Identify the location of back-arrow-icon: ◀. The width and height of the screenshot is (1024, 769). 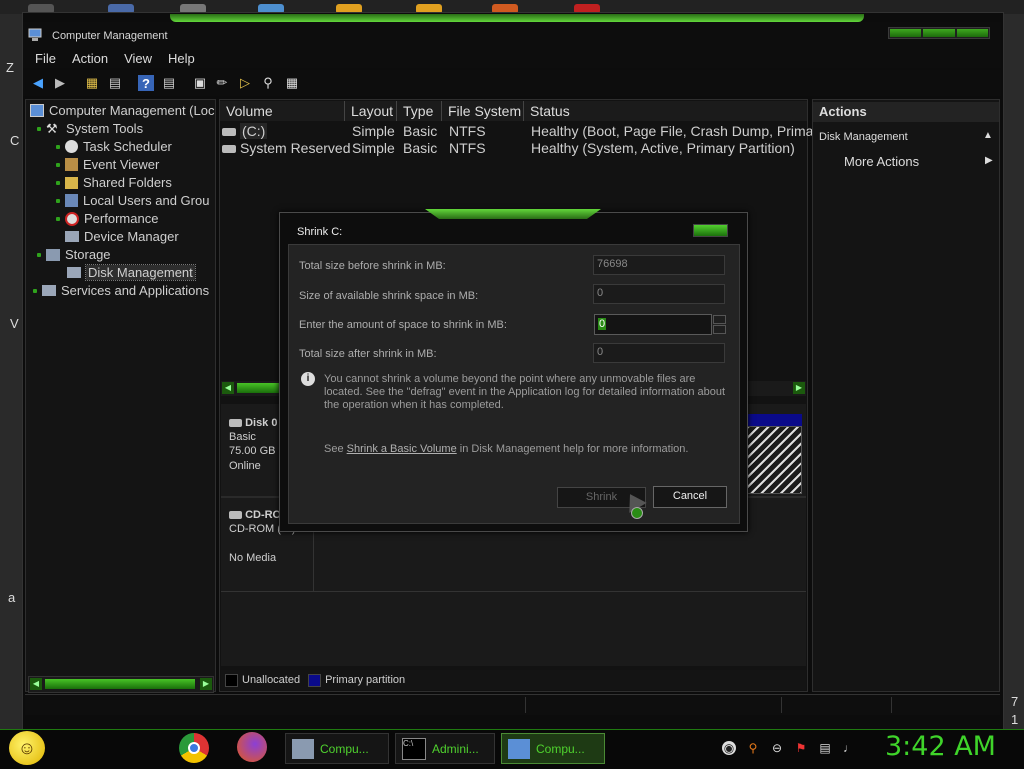
(38, 83).